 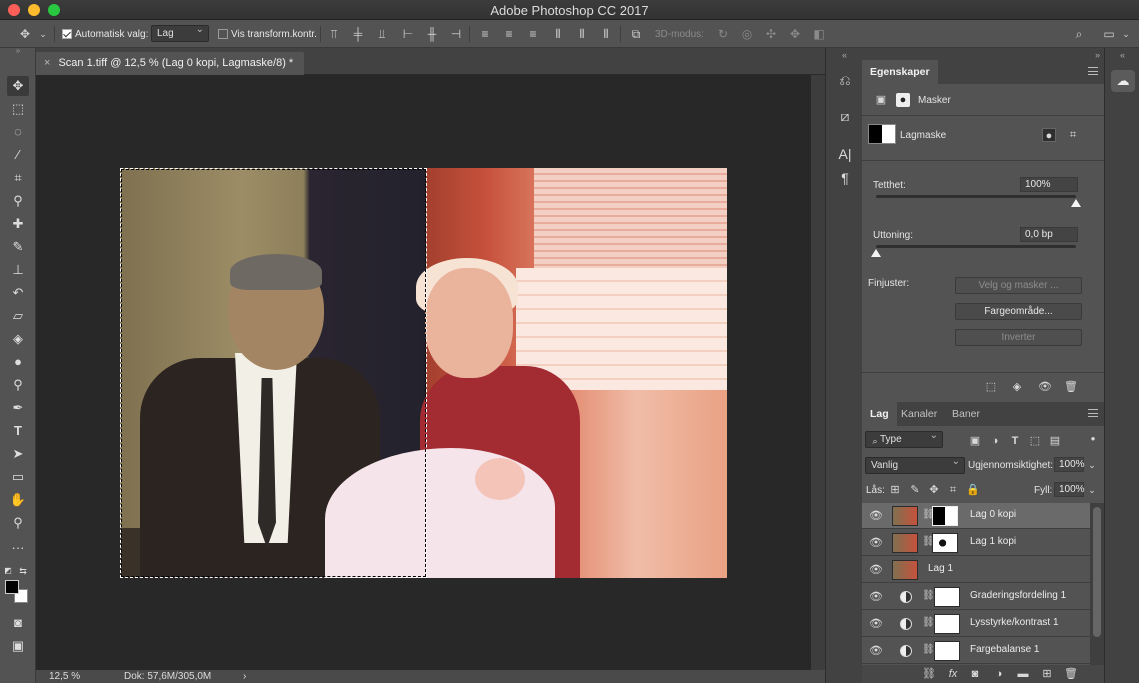 I want to click on layer-row: 👁 ⛓ Fargebalanse 1, so click(x=976, y=651).